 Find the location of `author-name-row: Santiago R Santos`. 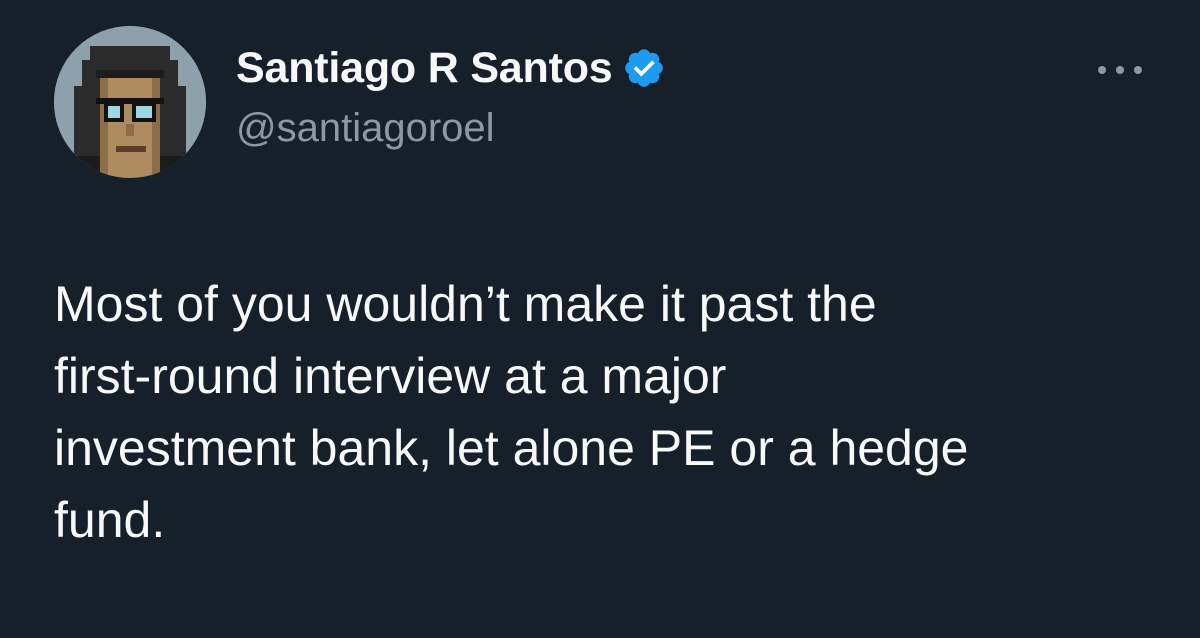

author-name-row: Santiago R Santos is located at coordinates (451, 68).